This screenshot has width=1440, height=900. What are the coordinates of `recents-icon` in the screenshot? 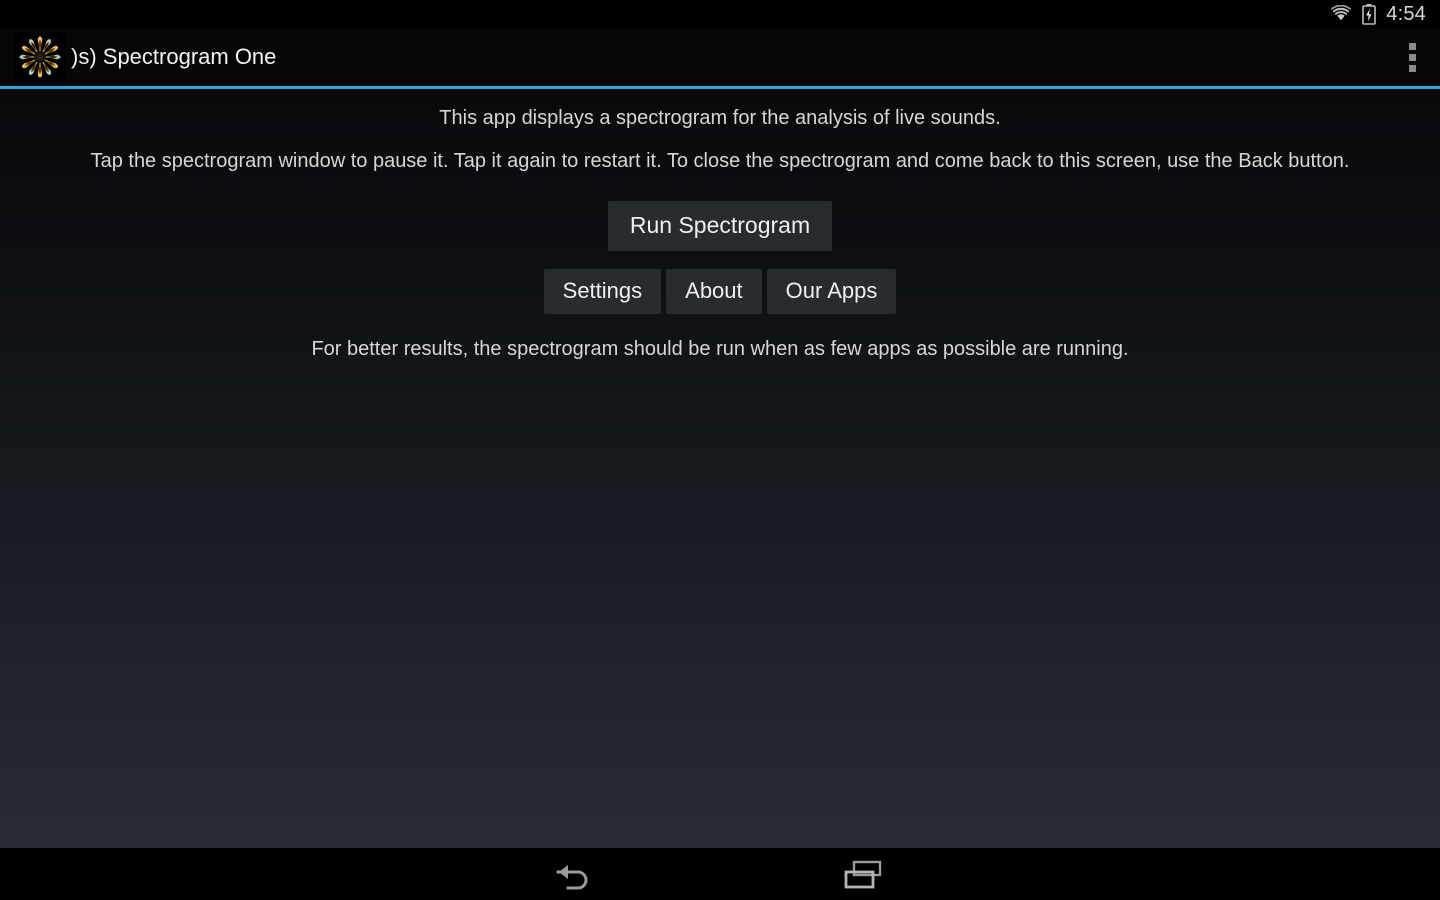 It's located at (866, 876).